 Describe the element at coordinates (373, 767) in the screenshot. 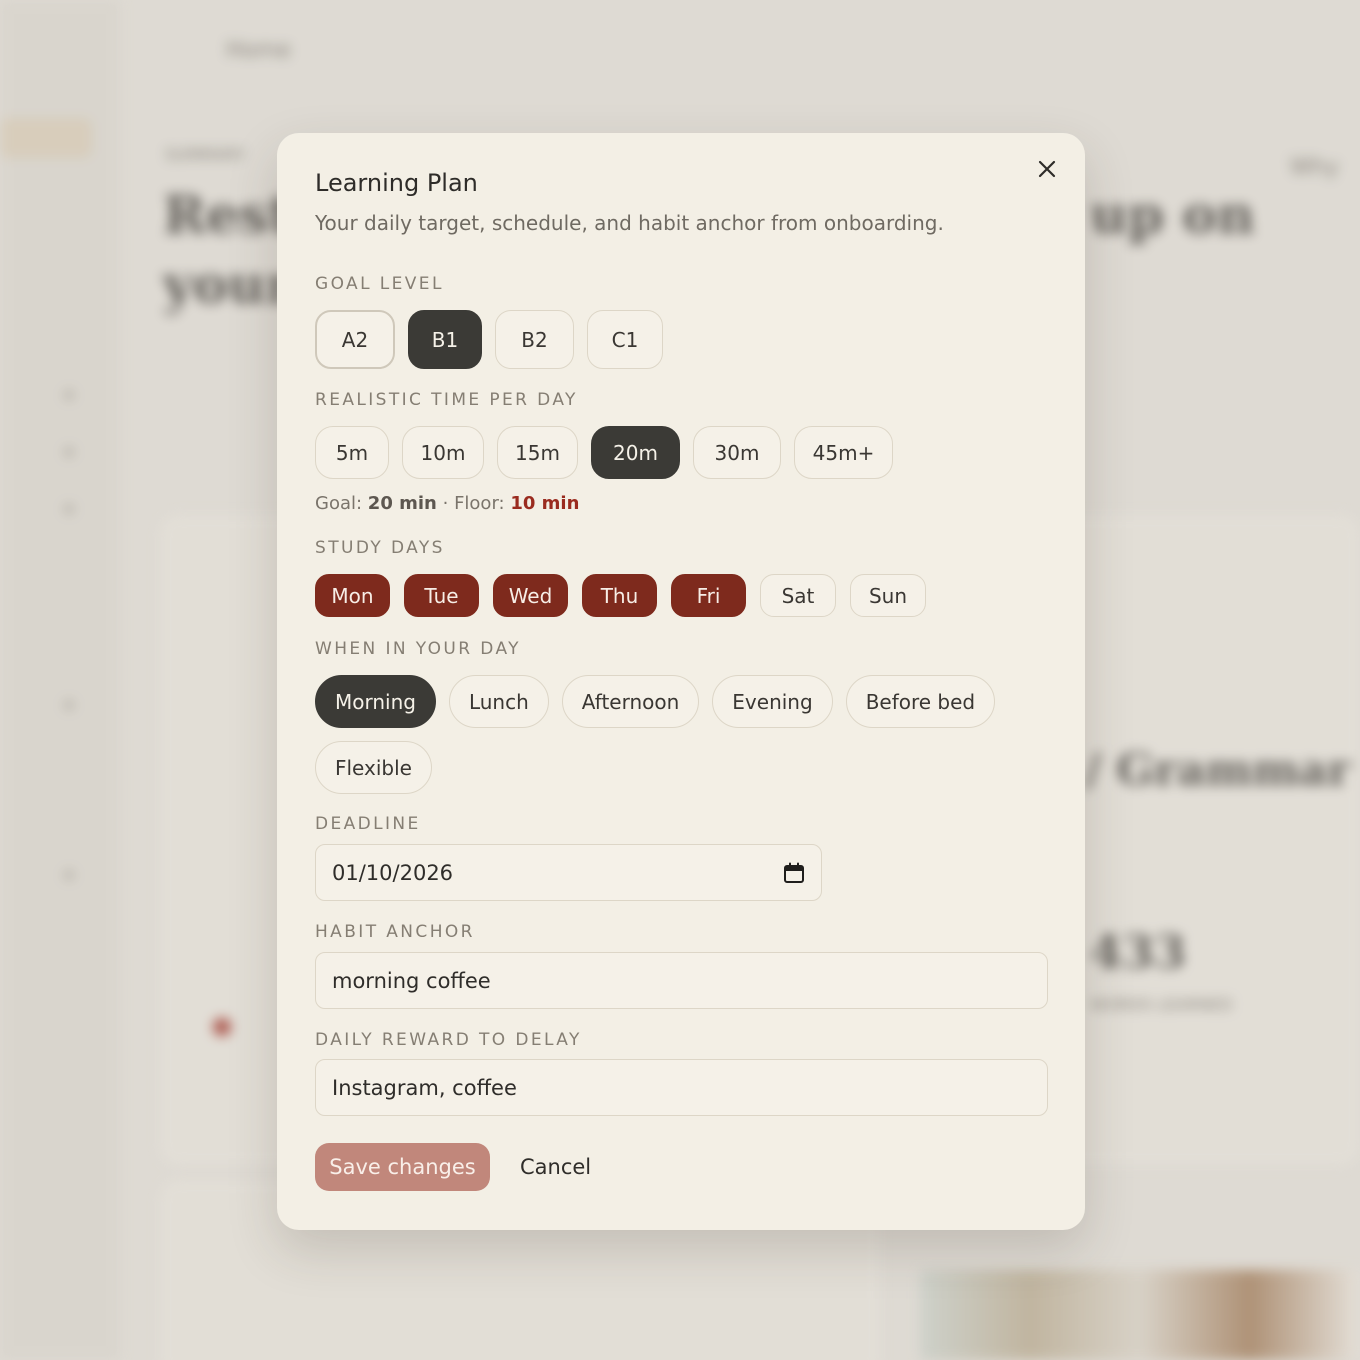

I see `when-option-flexible: Flexible` at that location.